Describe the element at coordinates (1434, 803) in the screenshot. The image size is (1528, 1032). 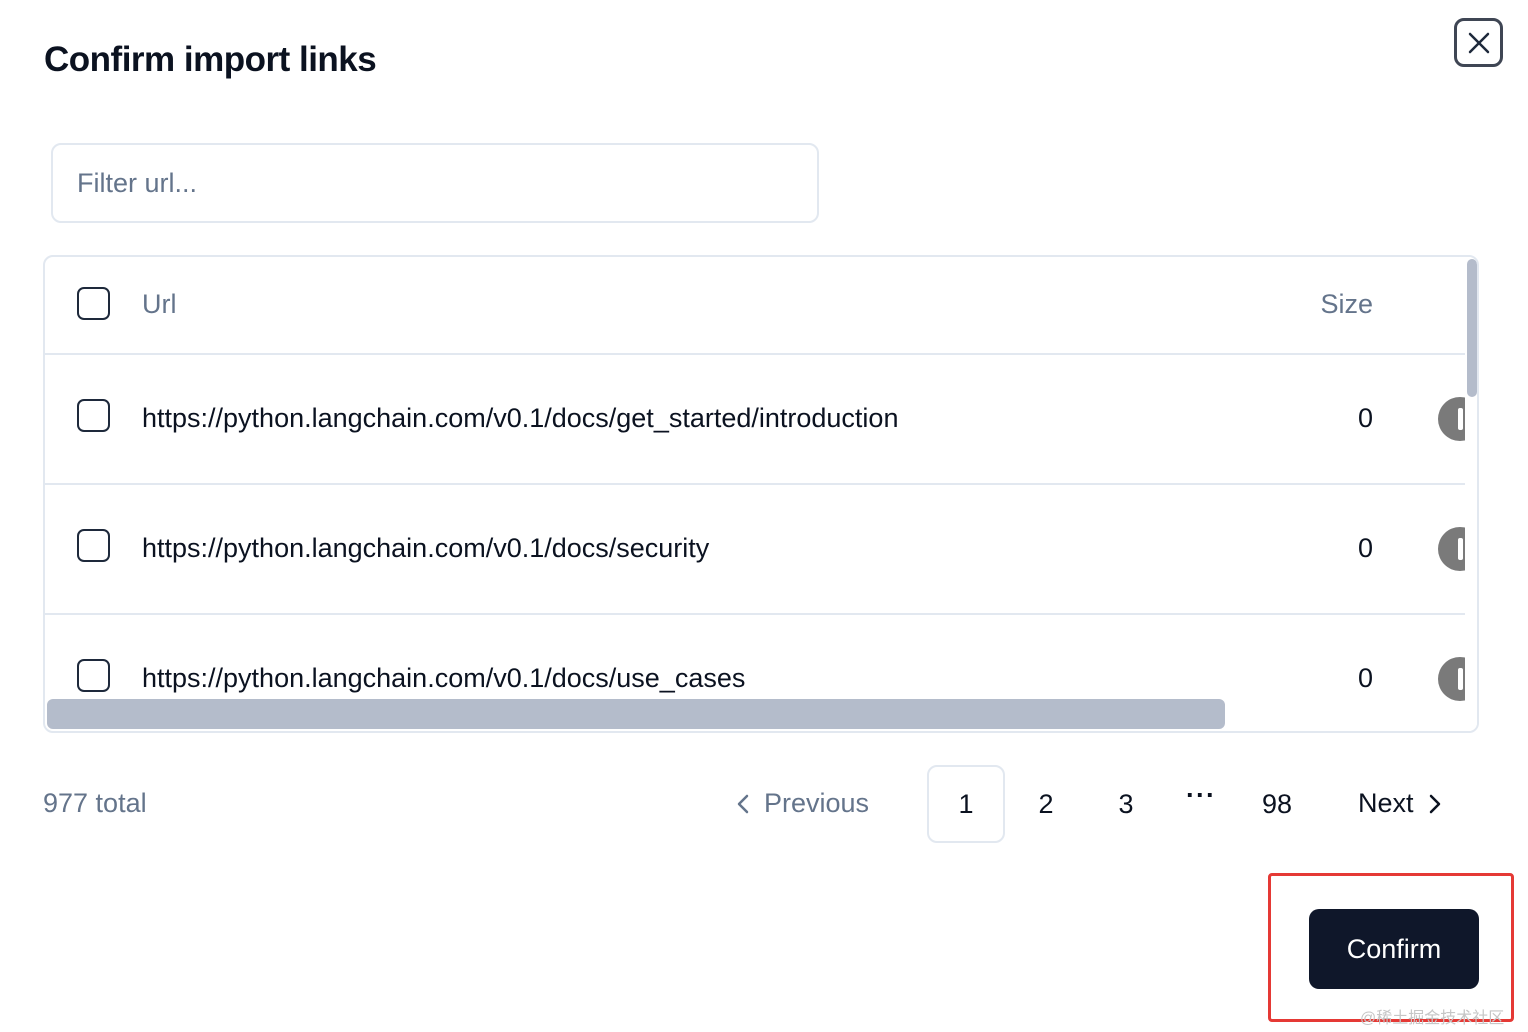
I see `chevron-right-icon` at that location.